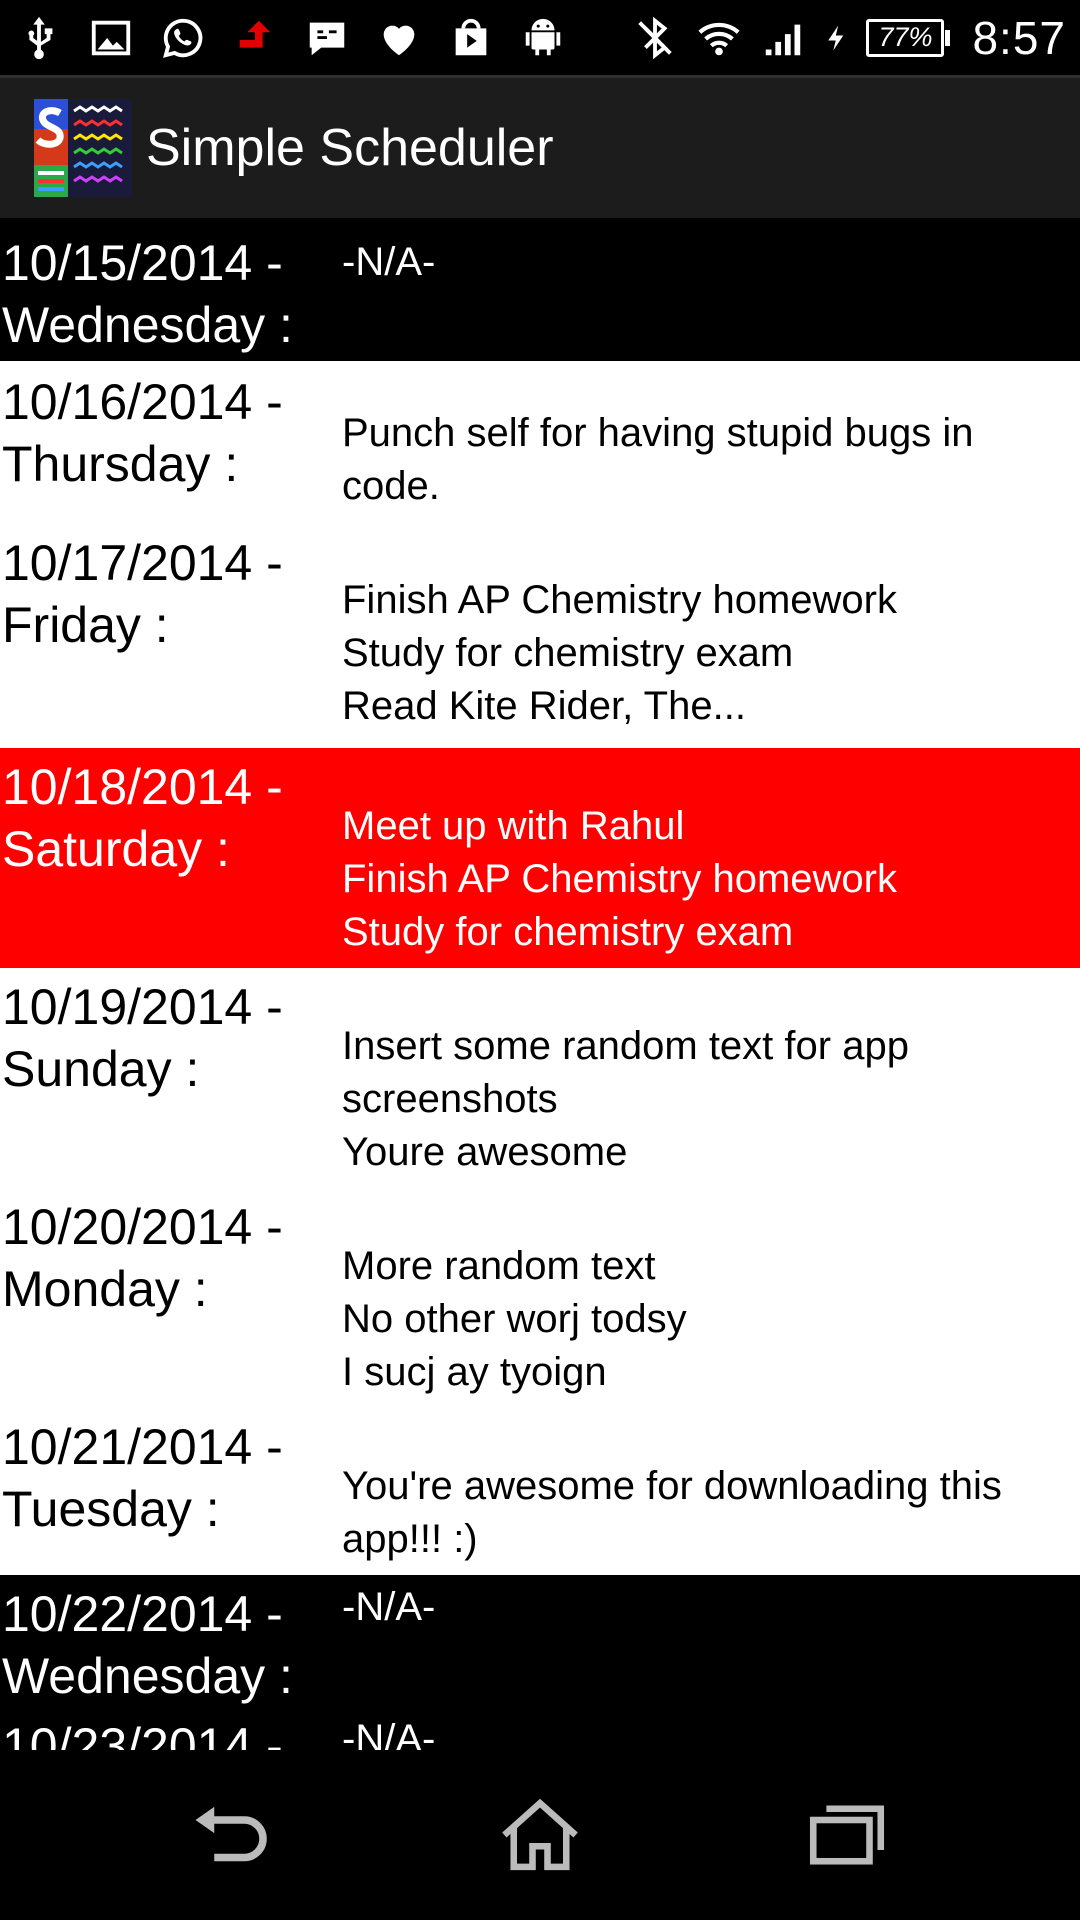 This screenshot has width=1080, height=1920. I want to click on battery-icon: 77%, so click(908, 37).